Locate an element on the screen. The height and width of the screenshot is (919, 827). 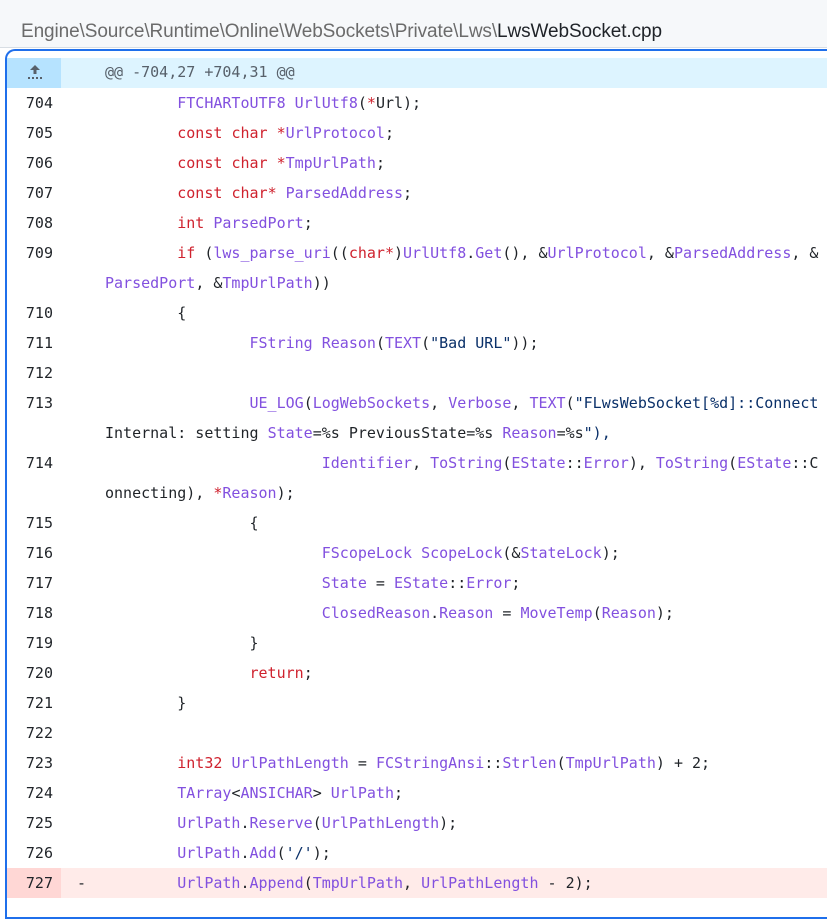
line-number: 714 is located at coordinates (30, 463).